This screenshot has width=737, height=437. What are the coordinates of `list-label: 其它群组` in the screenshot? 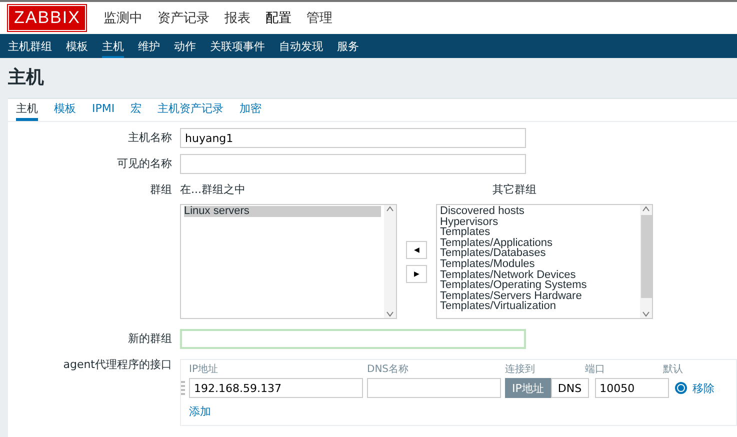 It's located at (514, 190).